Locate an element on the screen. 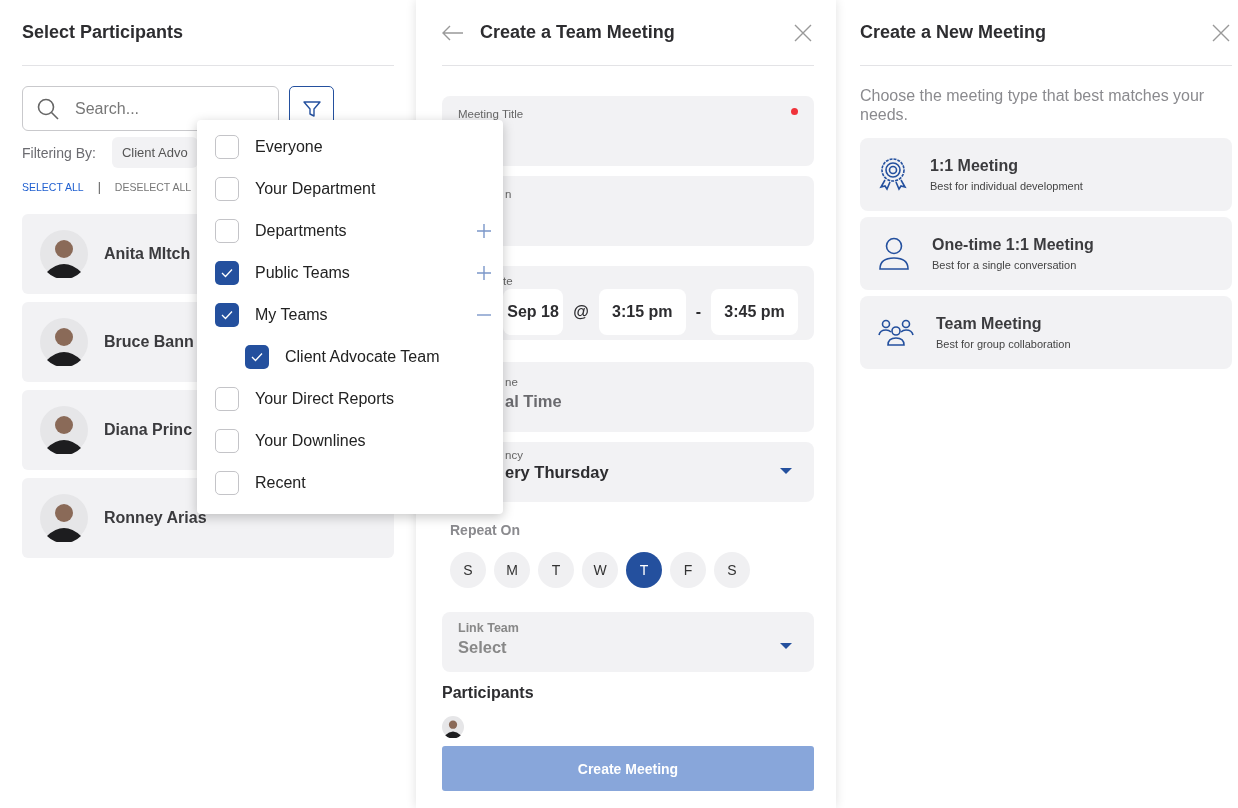  filter-option-label: Your Downlines is located at coordinates (311, 441).